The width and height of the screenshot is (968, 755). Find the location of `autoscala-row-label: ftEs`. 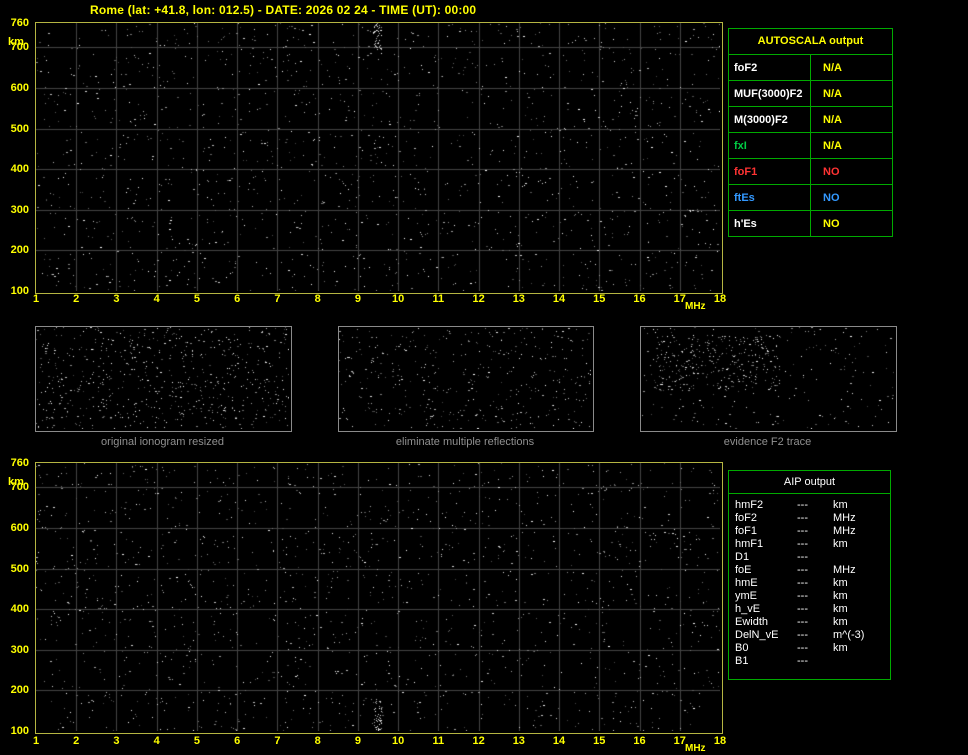

autoscala-row-label: ftEs is located at coordinates (770, 197).